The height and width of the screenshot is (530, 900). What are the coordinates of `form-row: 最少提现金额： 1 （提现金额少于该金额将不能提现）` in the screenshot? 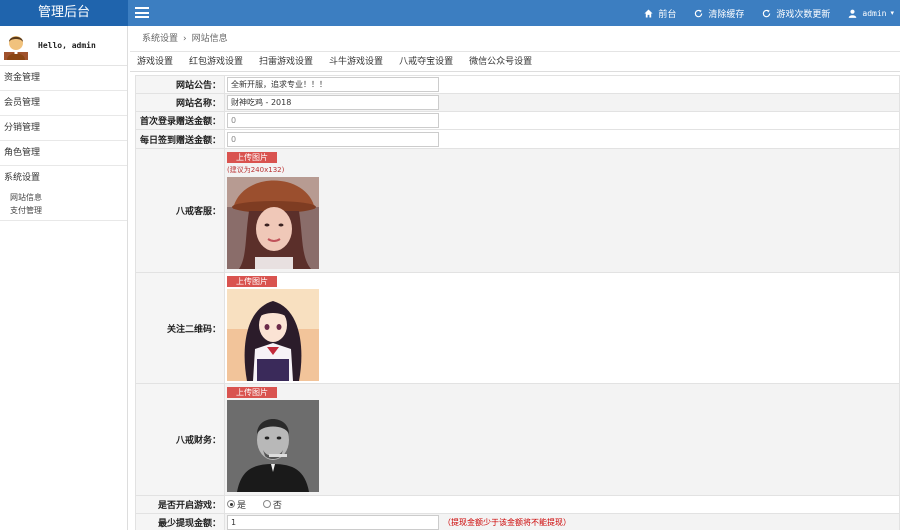 It's located at (517, 521).